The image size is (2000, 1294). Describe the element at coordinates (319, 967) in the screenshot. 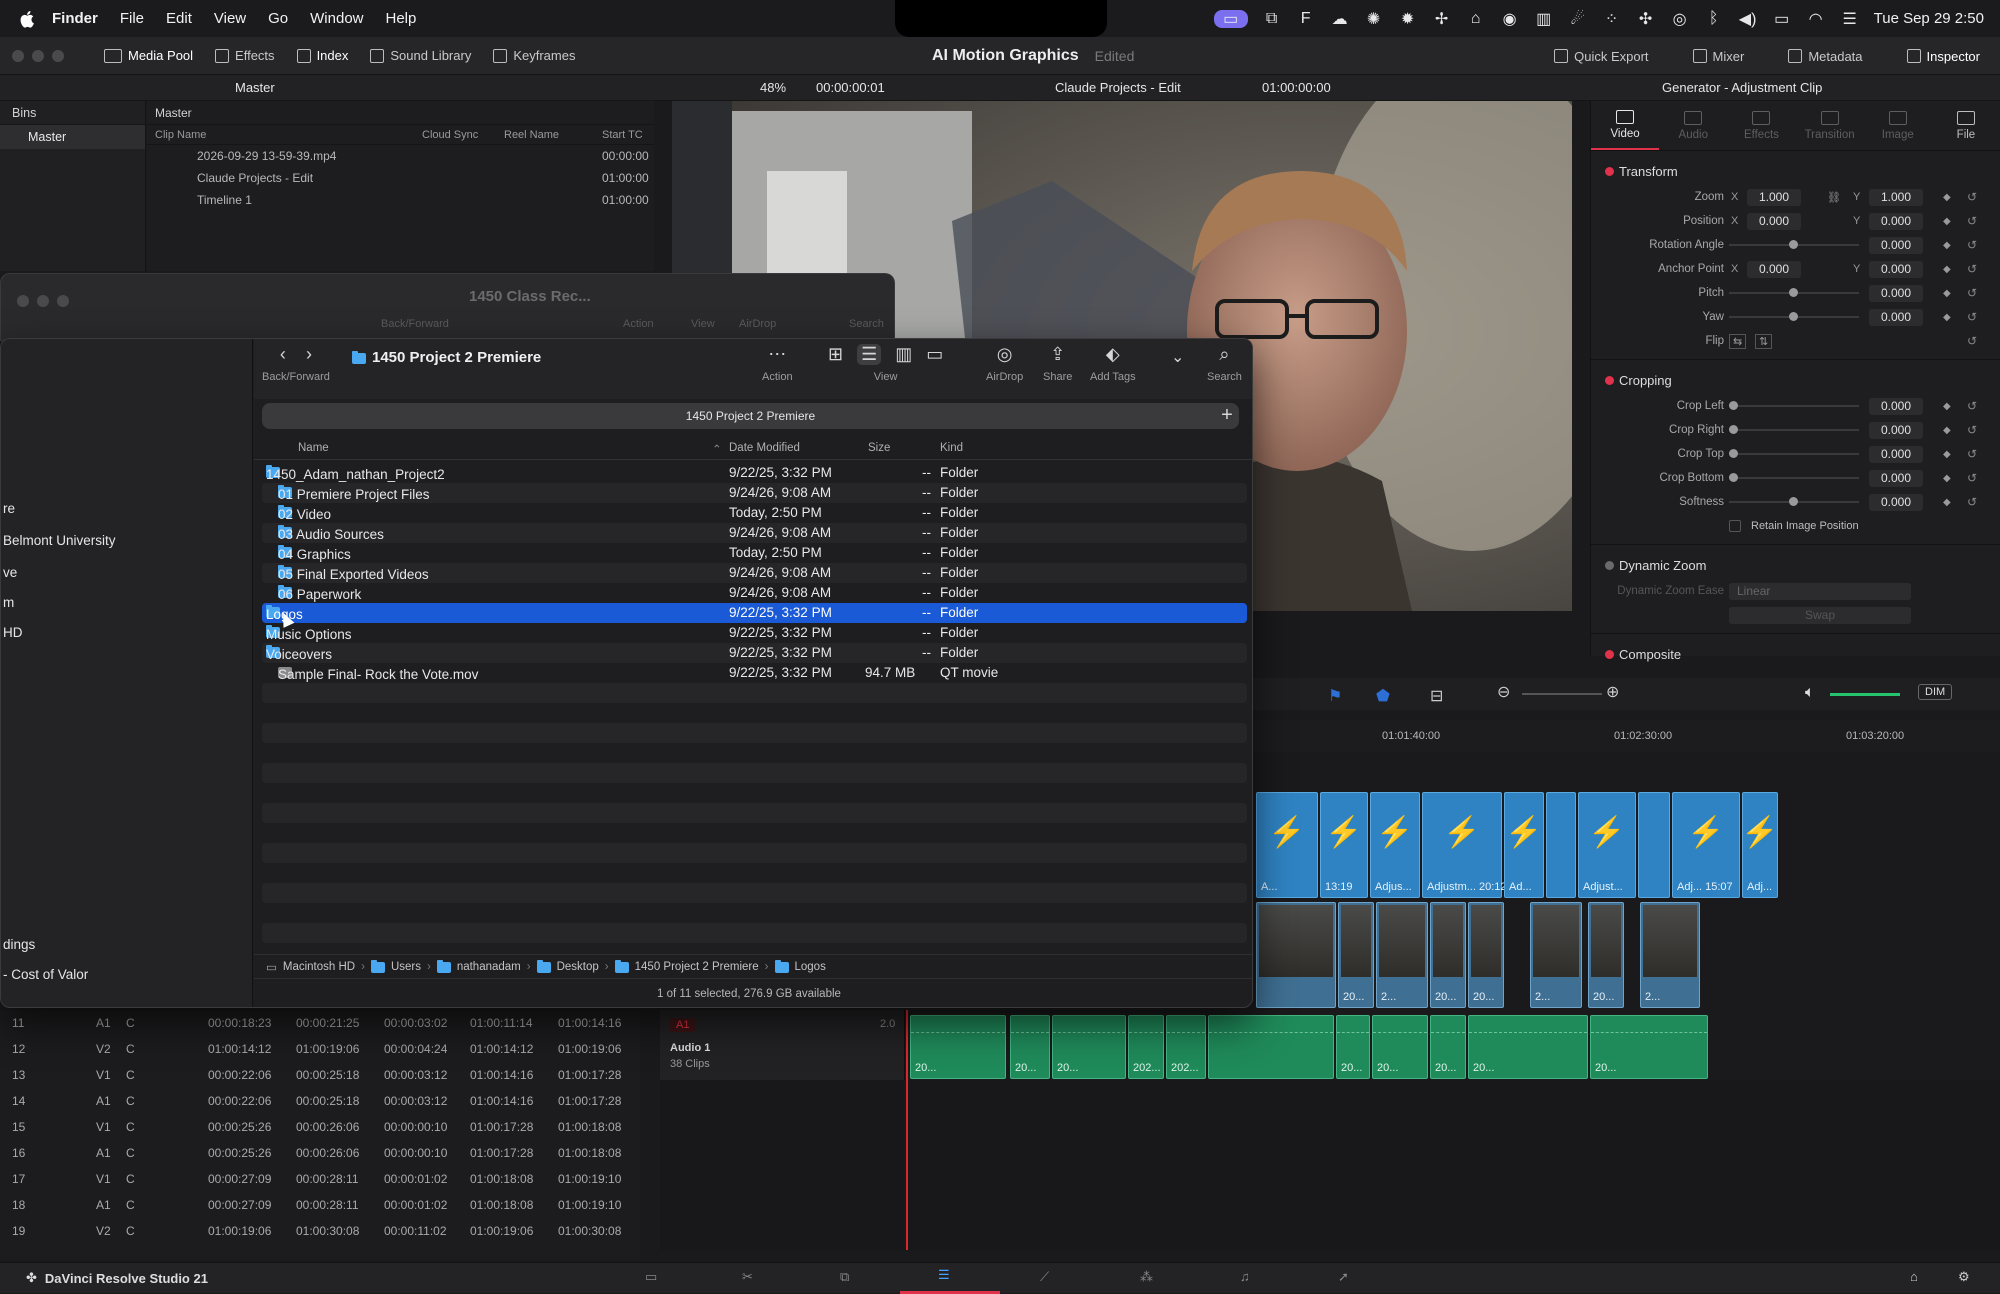

I see `path-item: Macintosh HD` at that location.